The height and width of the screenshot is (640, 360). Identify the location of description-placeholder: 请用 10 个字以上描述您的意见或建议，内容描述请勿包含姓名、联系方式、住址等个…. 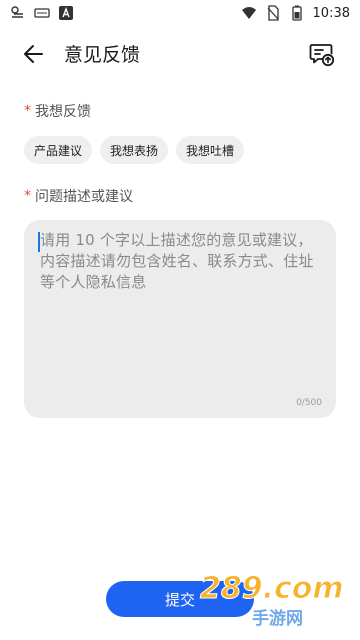
(177, 261).